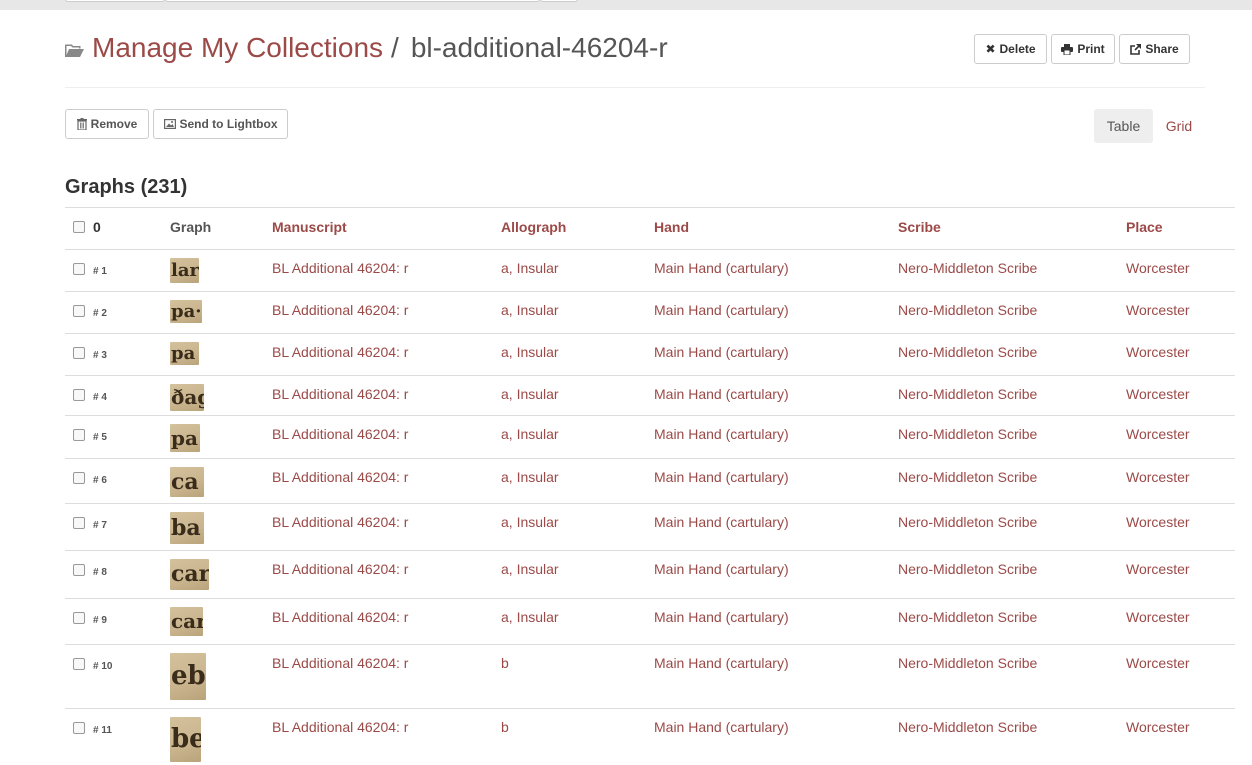 This screenshot has height=765, width=1252. I want to click on delete-button: ✖ Delete, so click(1010, 49).